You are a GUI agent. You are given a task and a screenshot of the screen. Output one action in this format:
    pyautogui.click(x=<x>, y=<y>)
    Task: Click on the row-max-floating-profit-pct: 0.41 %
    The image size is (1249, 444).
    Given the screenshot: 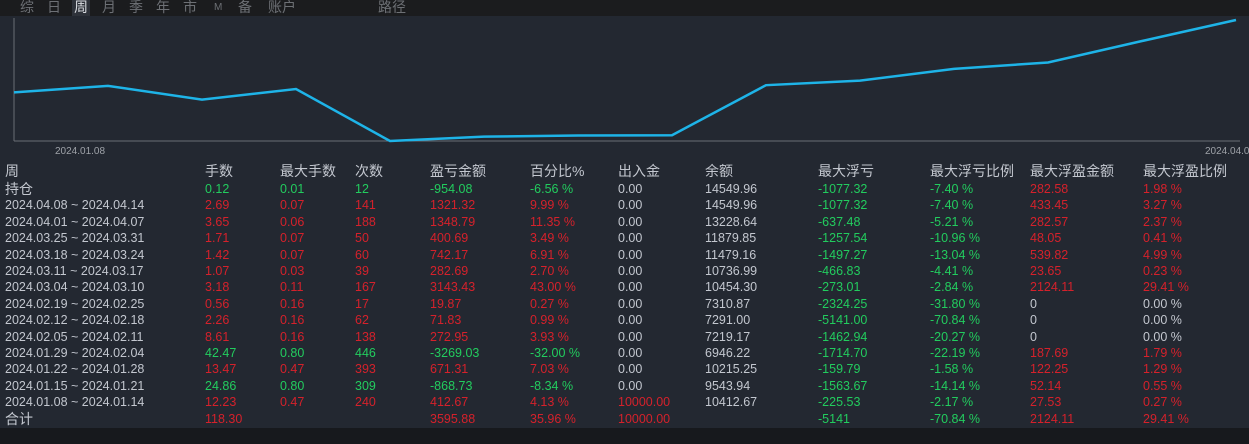 What is the action you would take?
    pyautogui.click(x=1162, y=238)
    